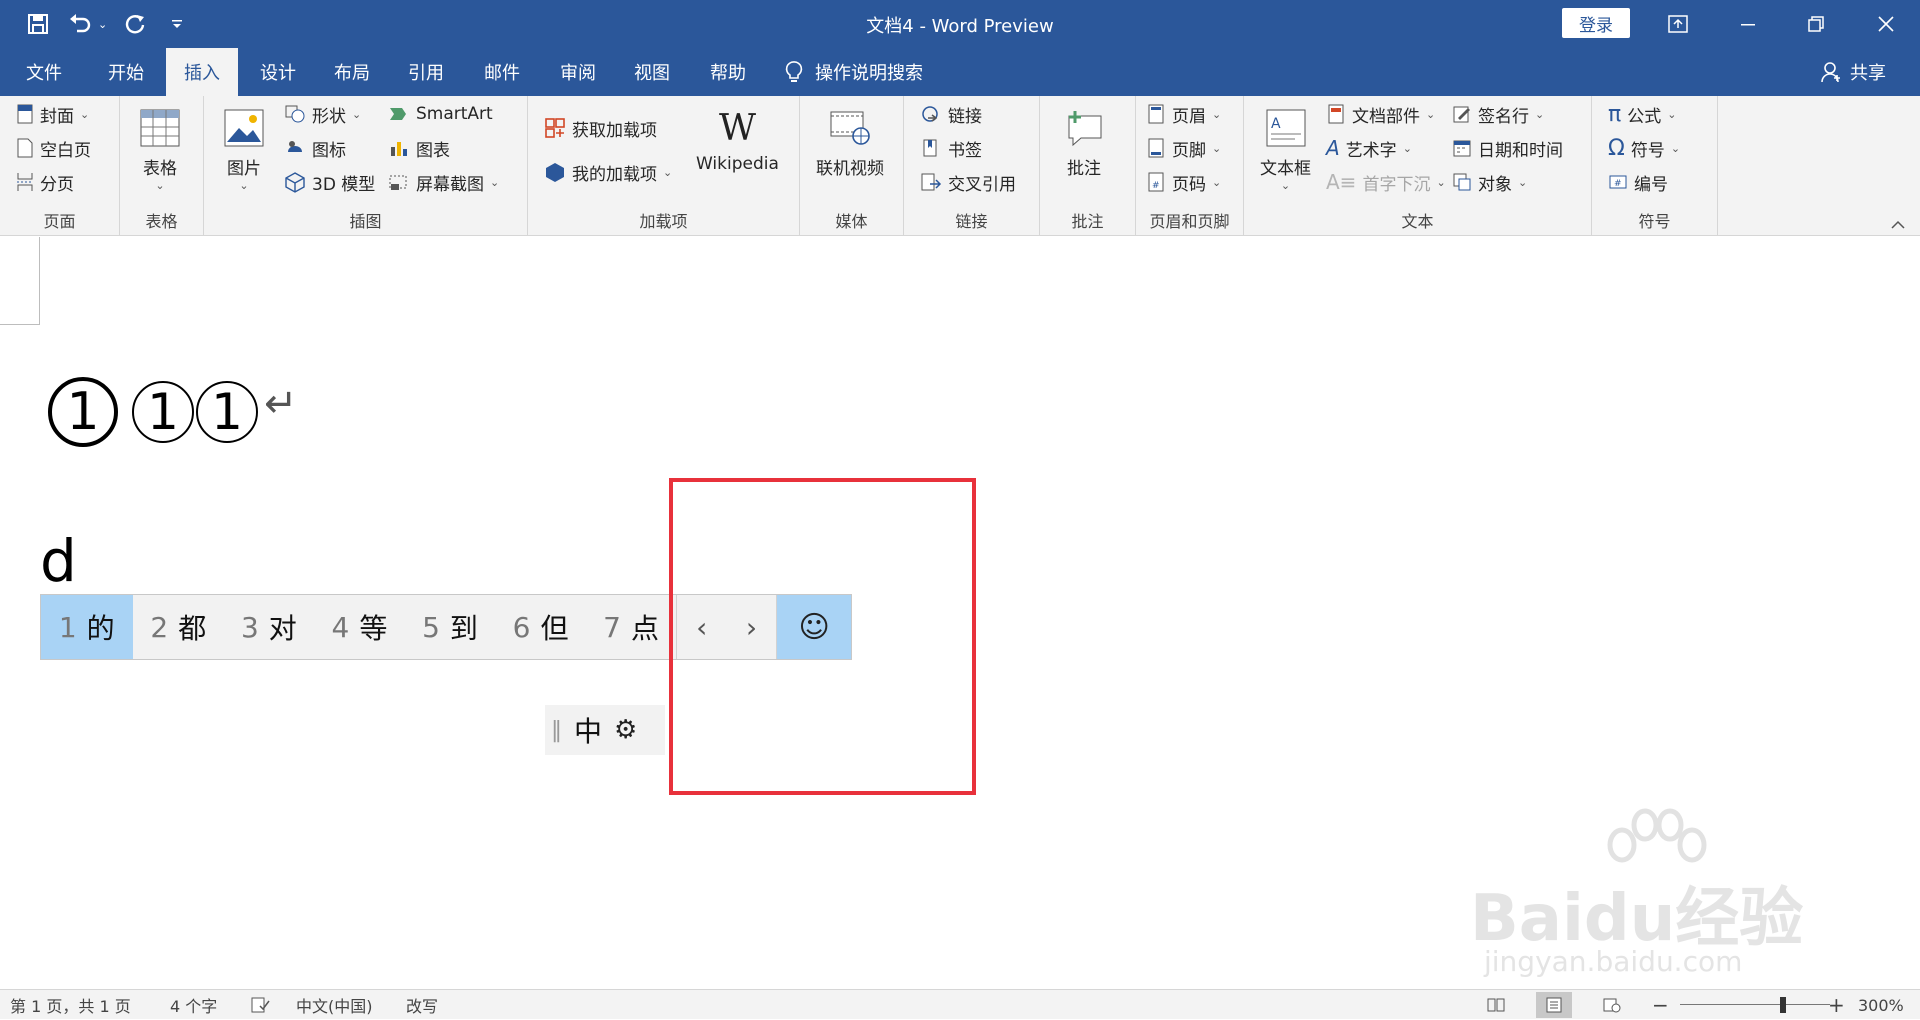  What do you see at coordinates (450, 627) in the screenshot?
I see `ime-candidate-5: 5到` at bounding box center [450, 627].